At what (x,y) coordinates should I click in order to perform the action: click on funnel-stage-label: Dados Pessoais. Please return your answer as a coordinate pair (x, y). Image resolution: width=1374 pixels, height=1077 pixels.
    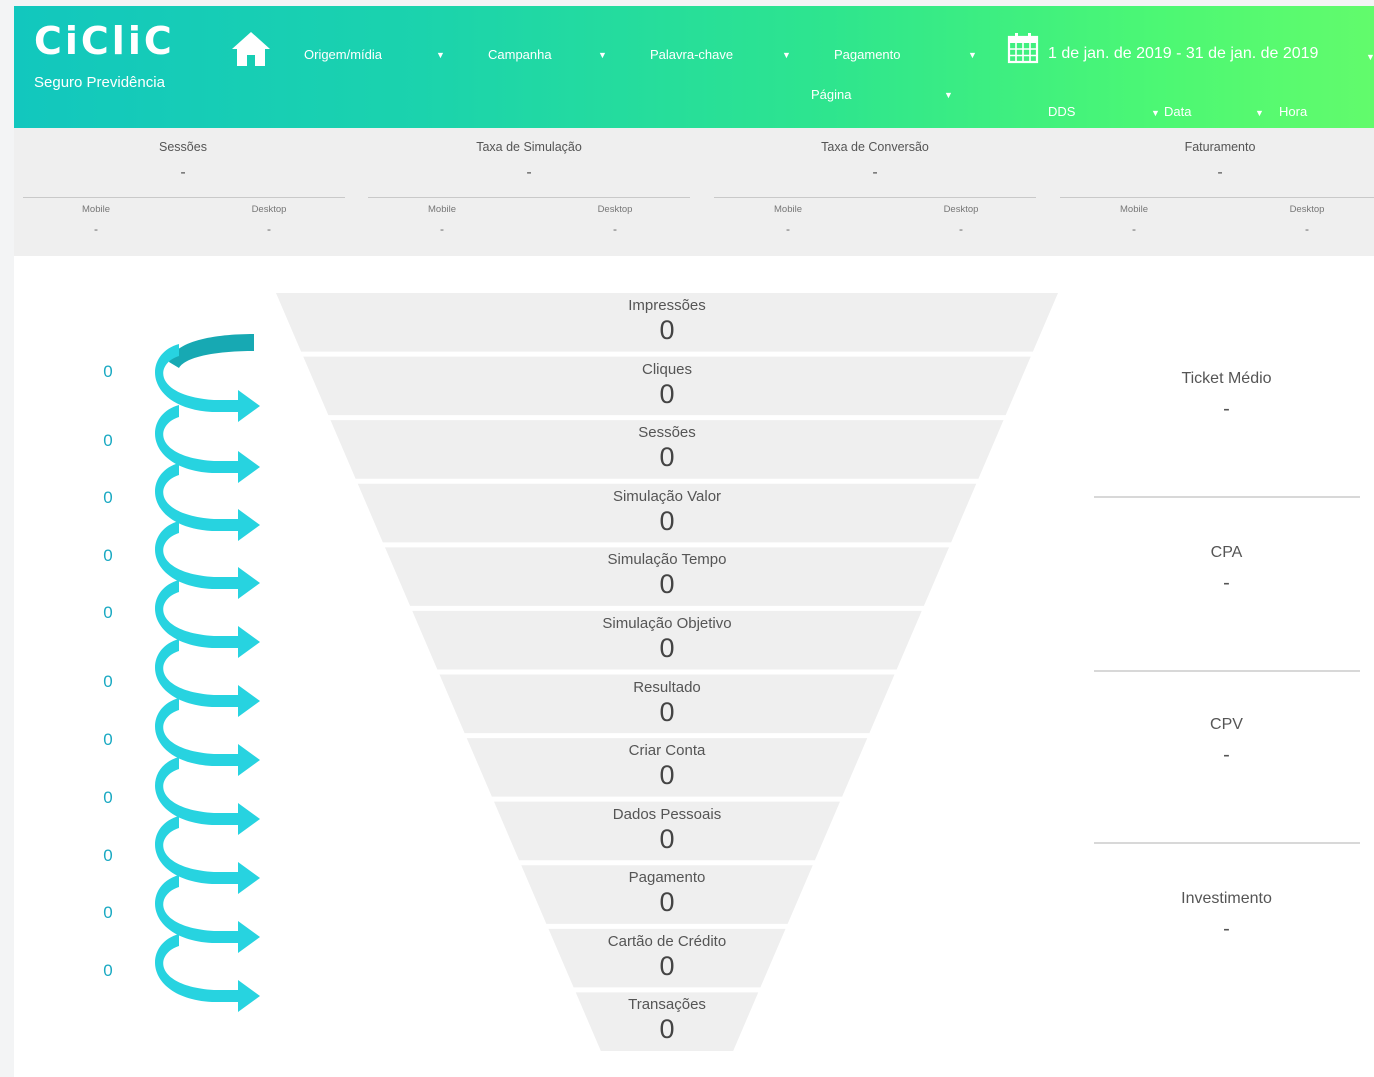
    Looking at the image, I should click on (667, 814).